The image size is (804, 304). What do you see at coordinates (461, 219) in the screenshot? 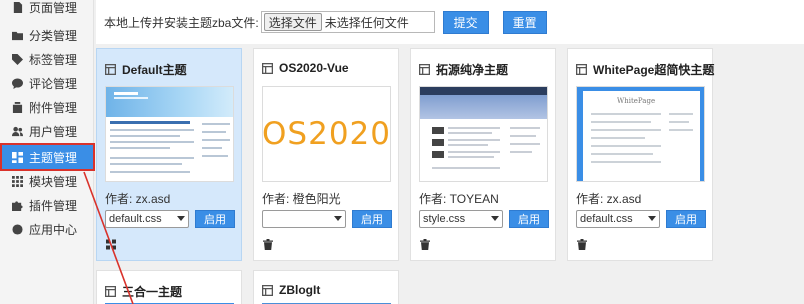
I see `style-select: style.css` at bounding box center [461, 219].